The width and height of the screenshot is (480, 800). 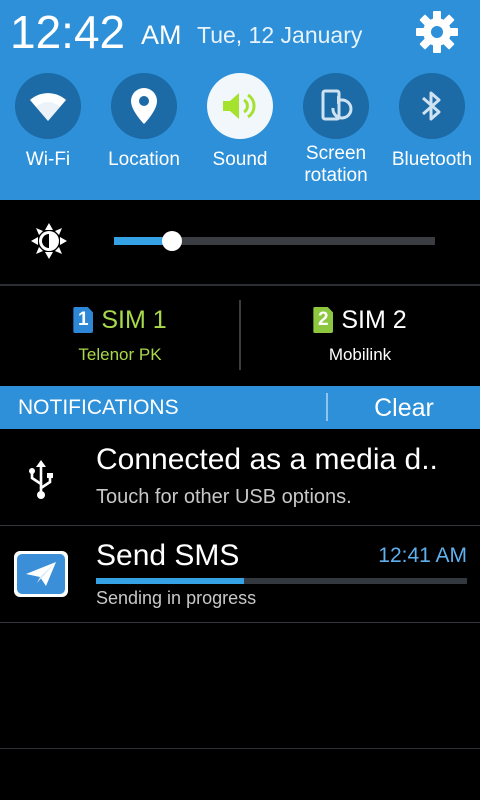 What do you see at coordinates (176, 598) in the screenshot?
I see `notification-subtitle: Sending in progress` at bounding box center [176, 598].